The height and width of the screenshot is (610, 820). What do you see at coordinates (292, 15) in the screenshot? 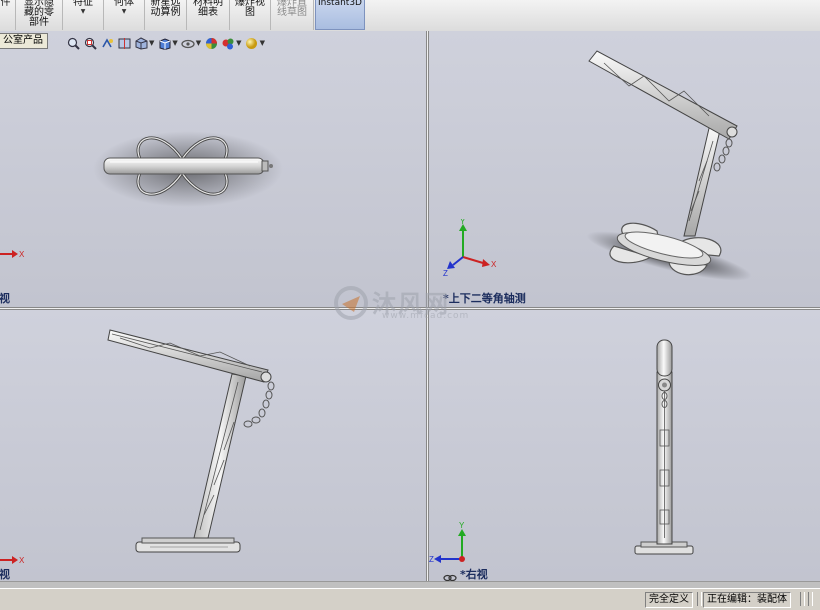
I see `toolbar-button-explode-line-sketch: 爆炸直 线草图` at bounding box center [292, 15].